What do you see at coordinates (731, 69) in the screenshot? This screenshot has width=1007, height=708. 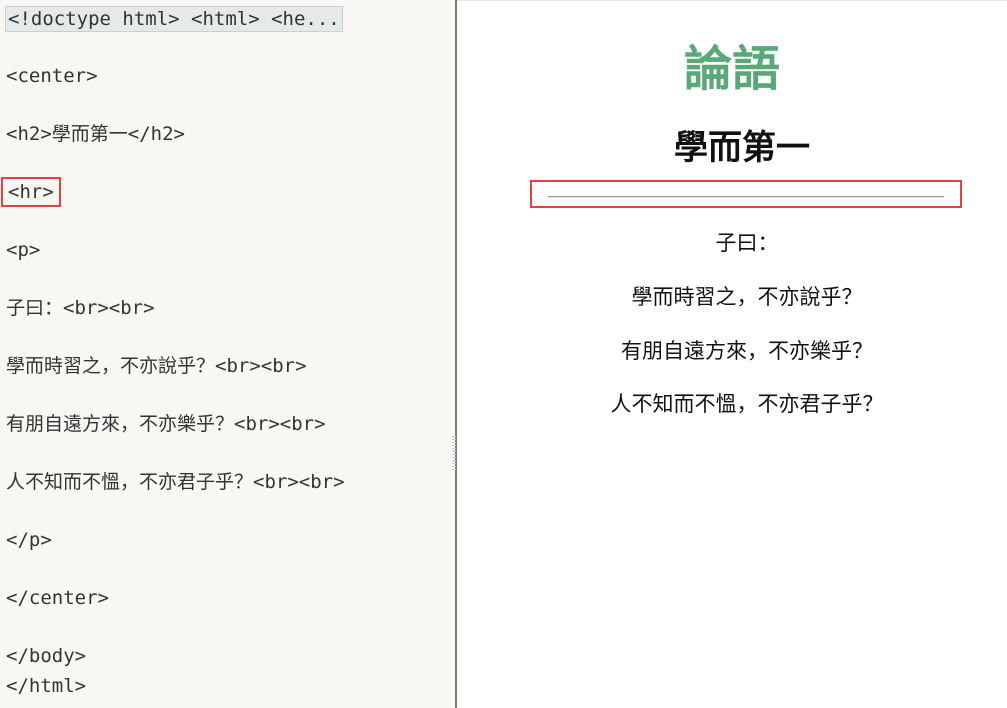 I see `page-title: 論語` at bounding box center [731, 69].